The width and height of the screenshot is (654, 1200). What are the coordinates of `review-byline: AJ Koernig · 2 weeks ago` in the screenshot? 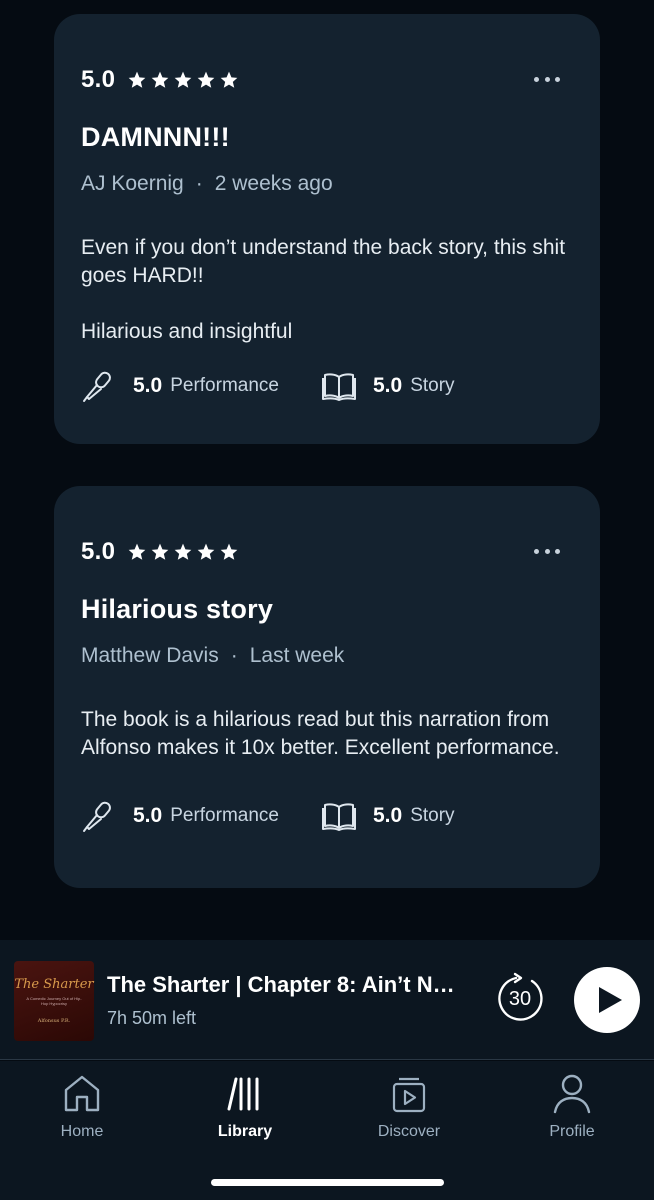 It's located at (207, 184).